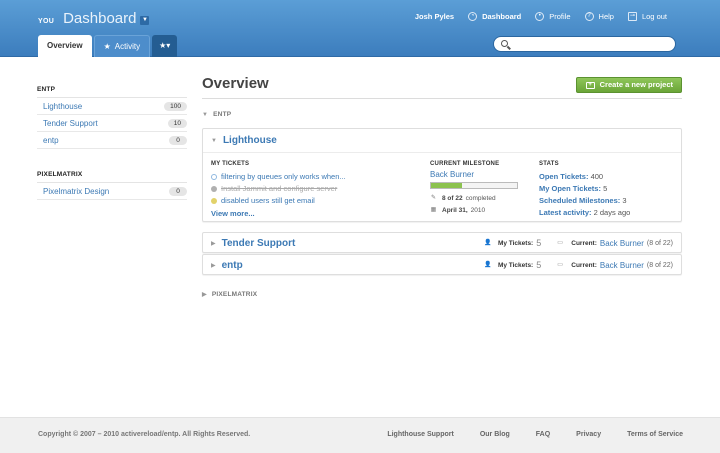 This screenshot has width=720, height=453. Describe the element at coordinates (434, 16) in the screenshot. I see `user-name-link: Josh Pyles` at that location.